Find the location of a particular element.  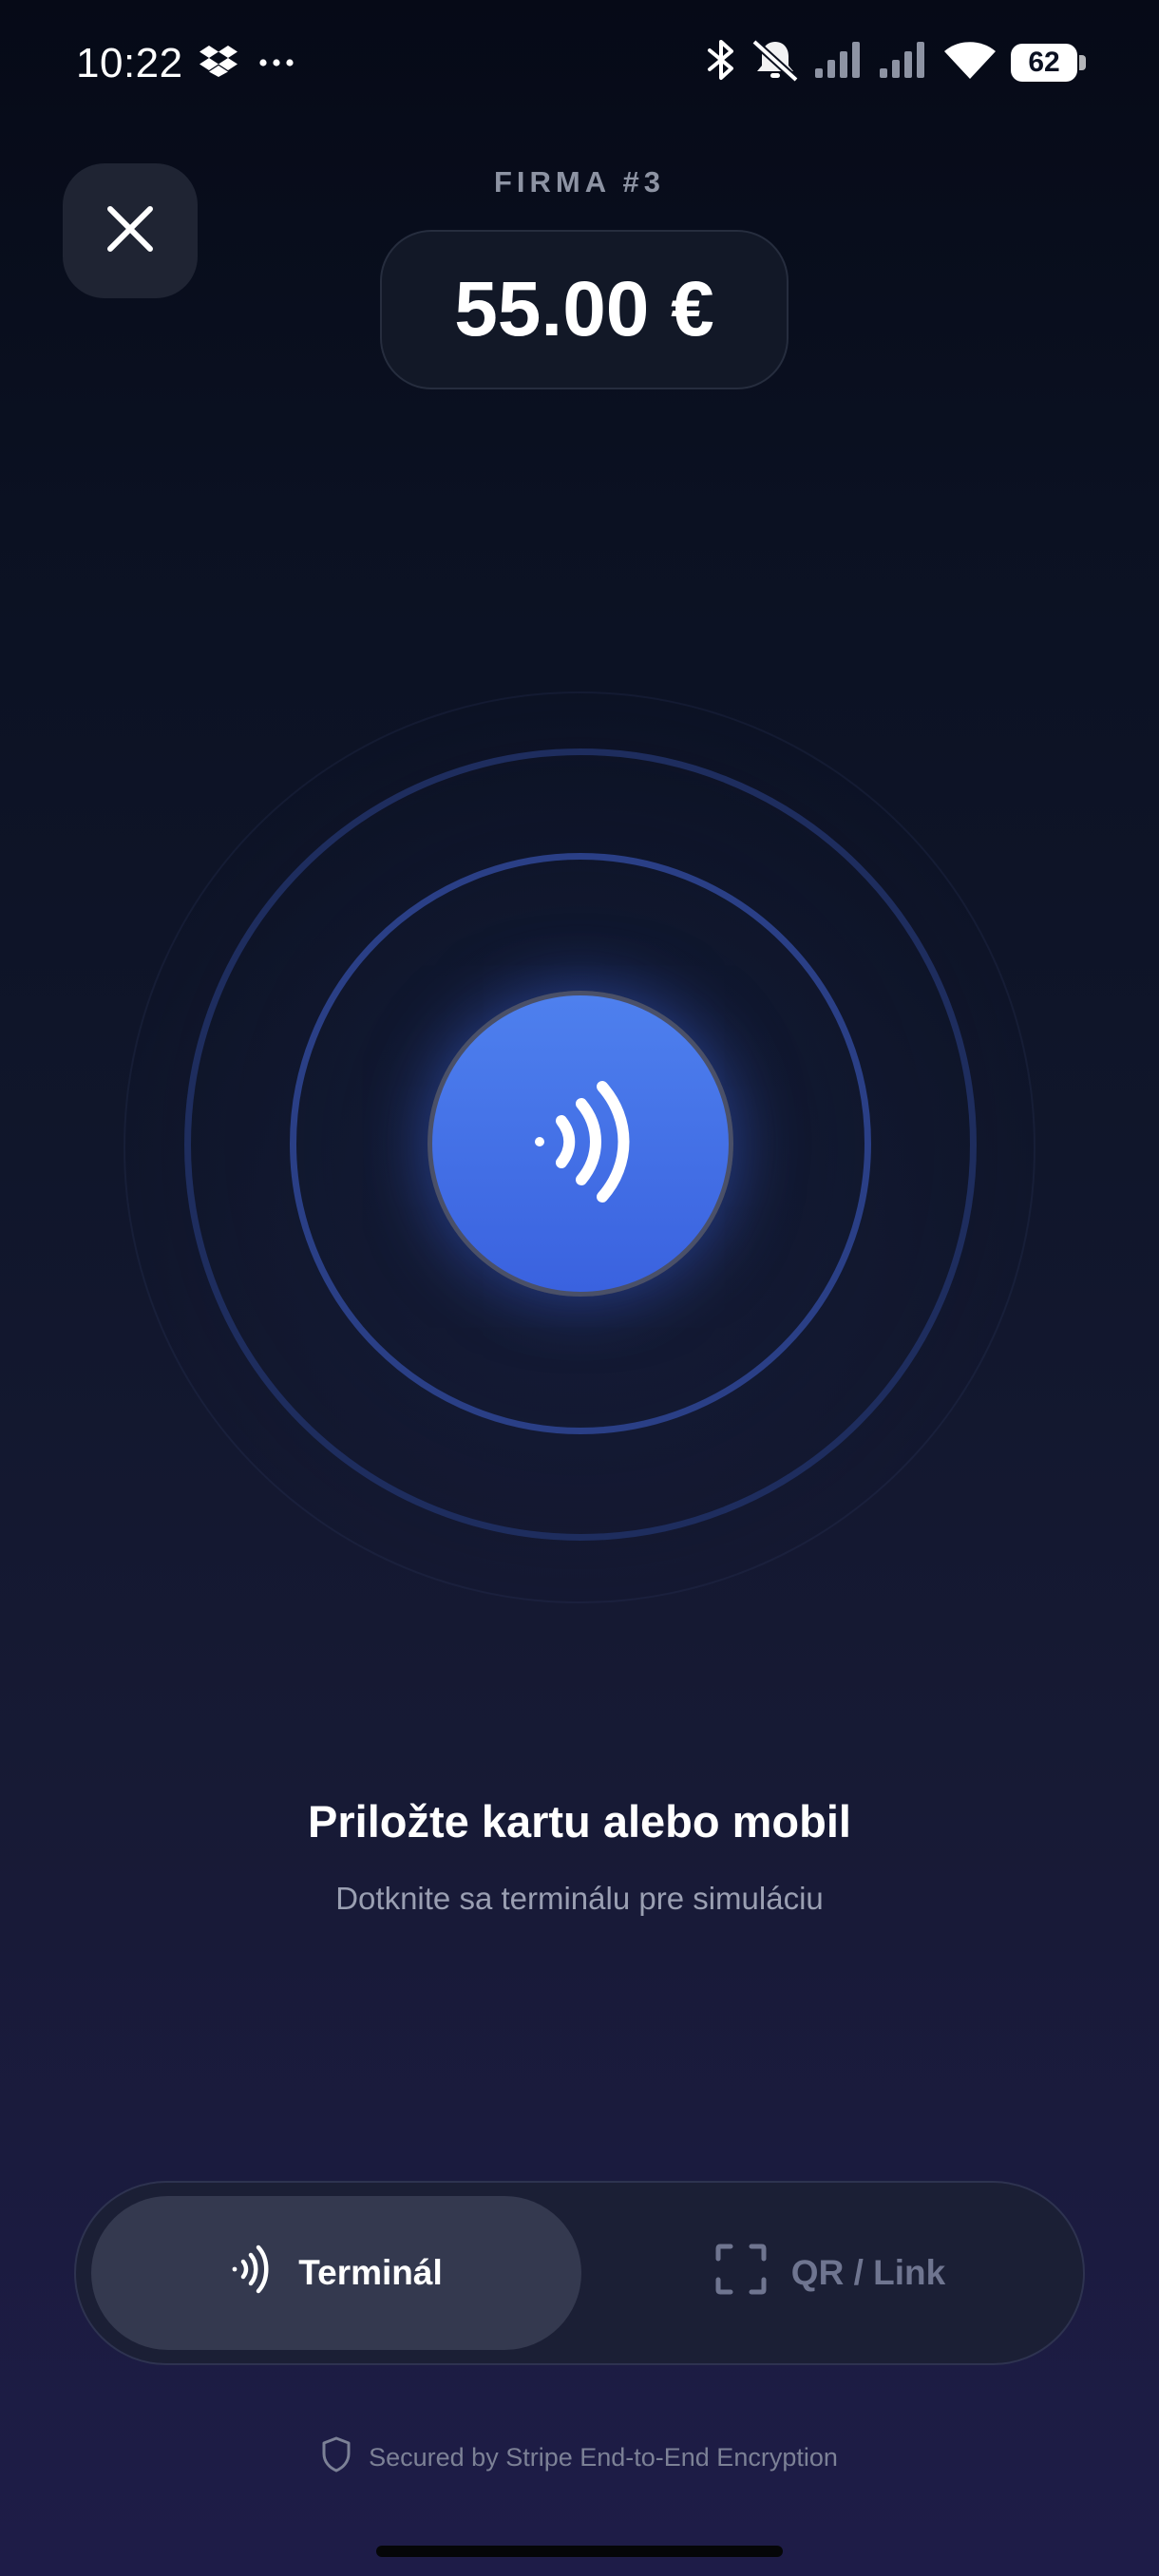

tab-terminal: Terminál is located at coordinates (336, 2273).